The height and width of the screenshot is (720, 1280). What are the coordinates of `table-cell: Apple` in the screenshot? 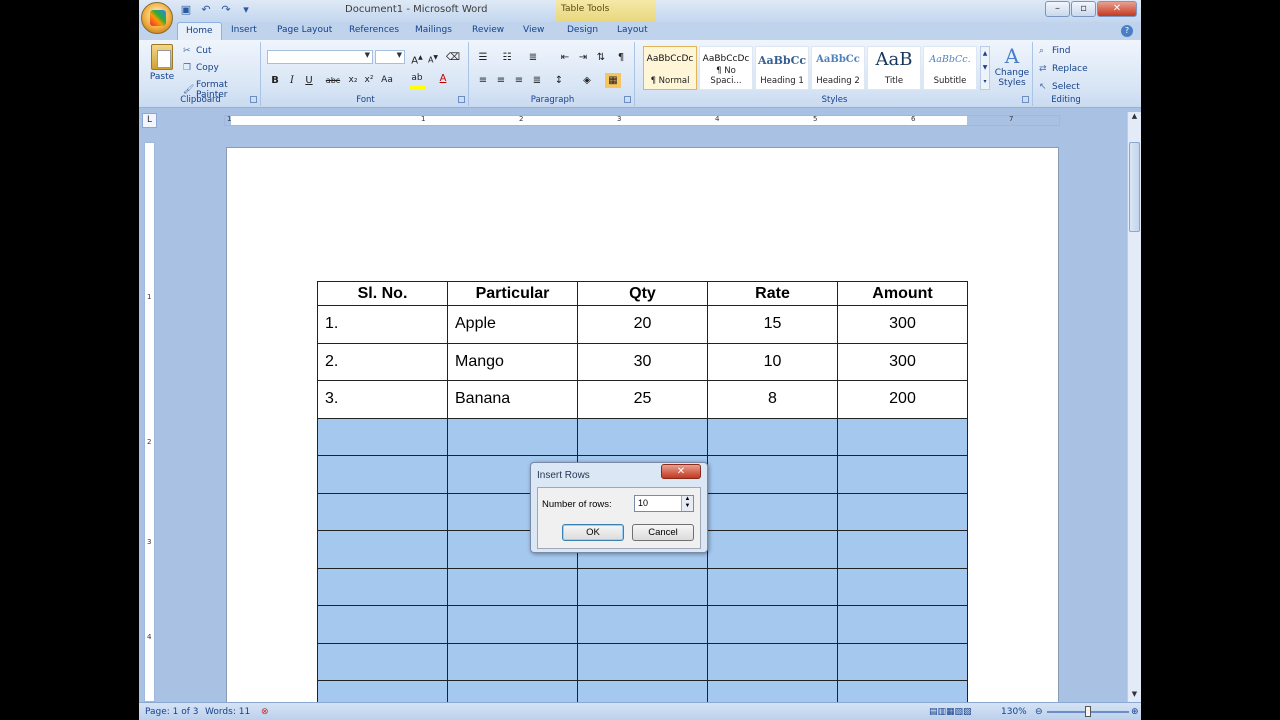 It's located at (512, 324).